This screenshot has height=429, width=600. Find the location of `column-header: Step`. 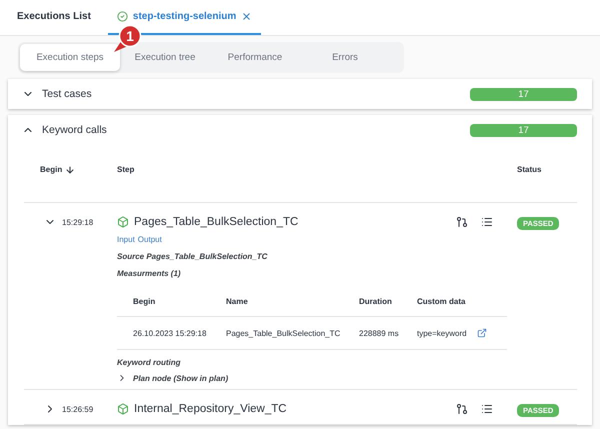

column-header: Step is located at coordinates (125, 169).